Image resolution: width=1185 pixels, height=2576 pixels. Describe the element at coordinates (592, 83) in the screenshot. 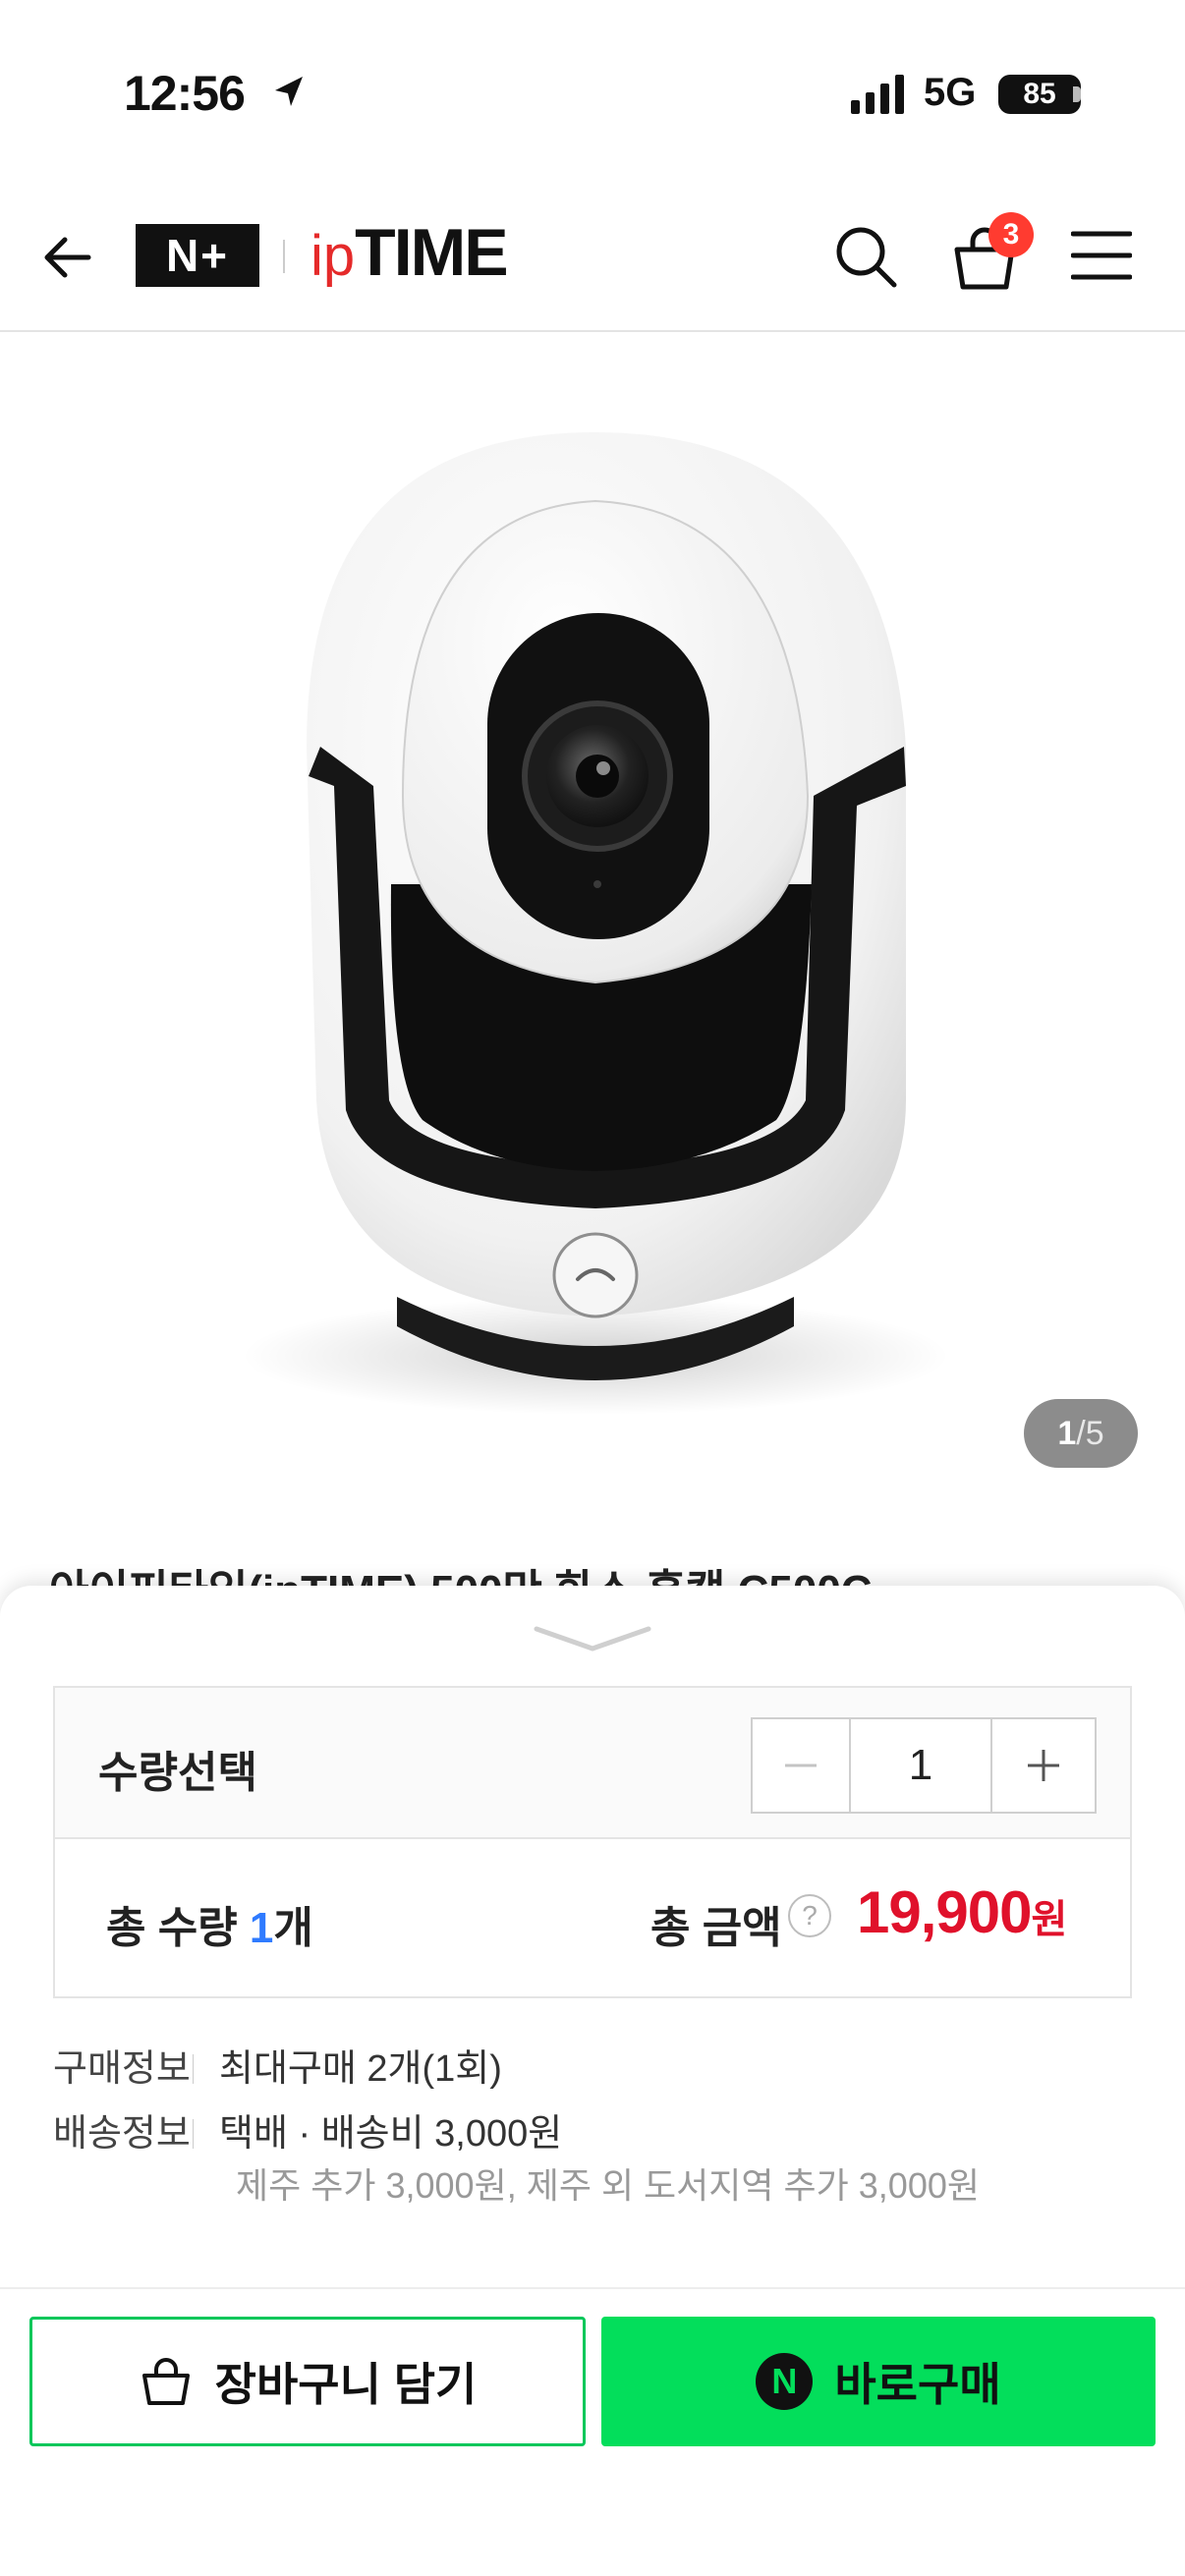

I see `status-bar: 12:56 5G 85` at that location.